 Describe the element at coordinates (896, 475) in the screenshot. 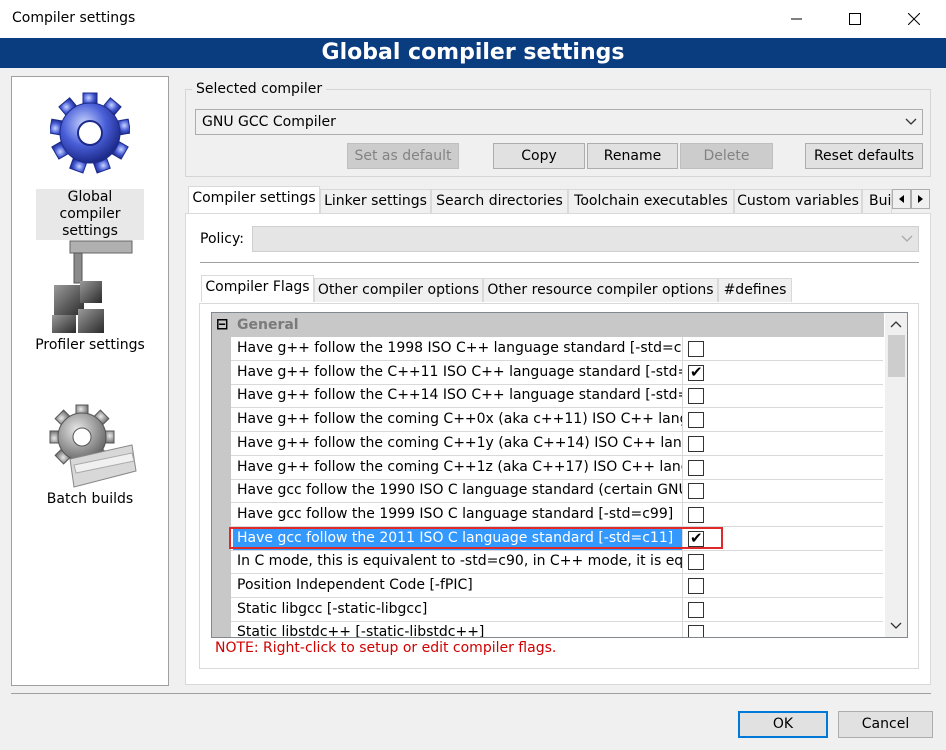

I see `flags-scrollbar` at that location.